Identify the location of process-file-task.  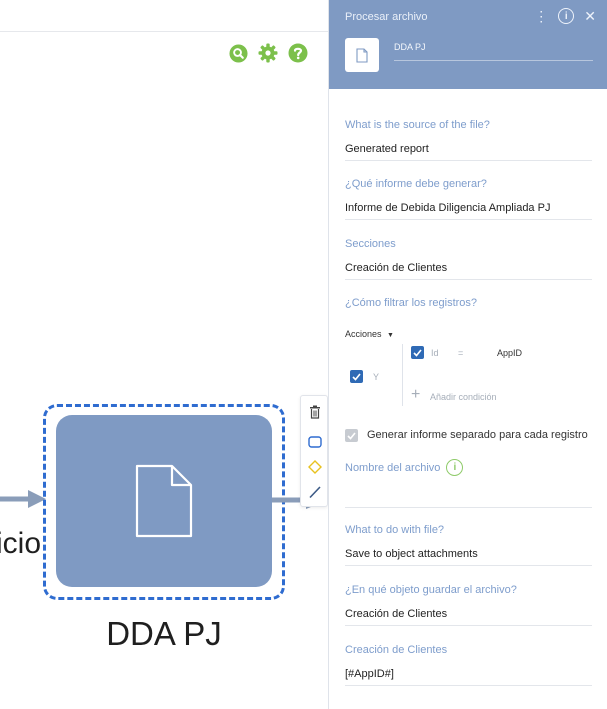
(164, 501).